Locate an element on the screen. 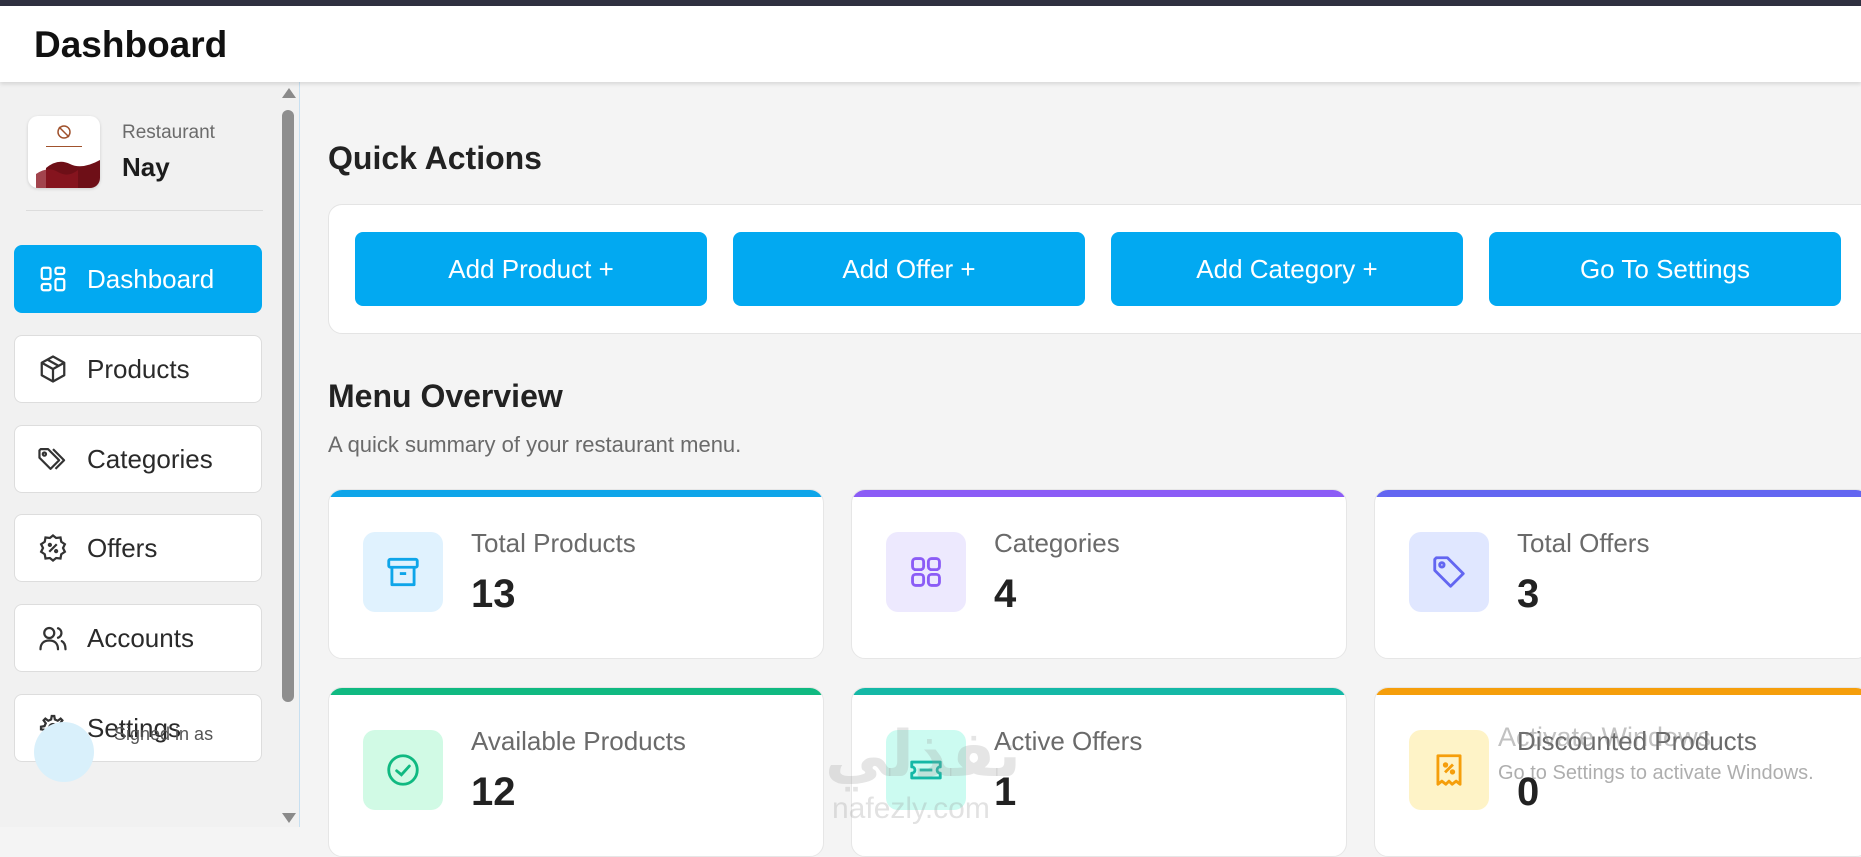 This screenshot has height=857, width=1861. users-icon is located at coordinates (53, 638).